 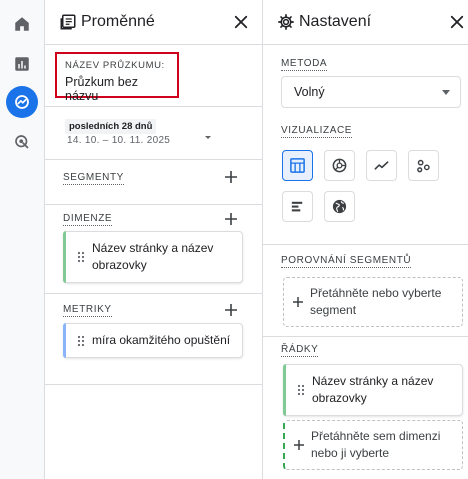 I want to click on exploration-name-label: NÁZEV PRŮZKUMU:, so click(x=115, y=65).